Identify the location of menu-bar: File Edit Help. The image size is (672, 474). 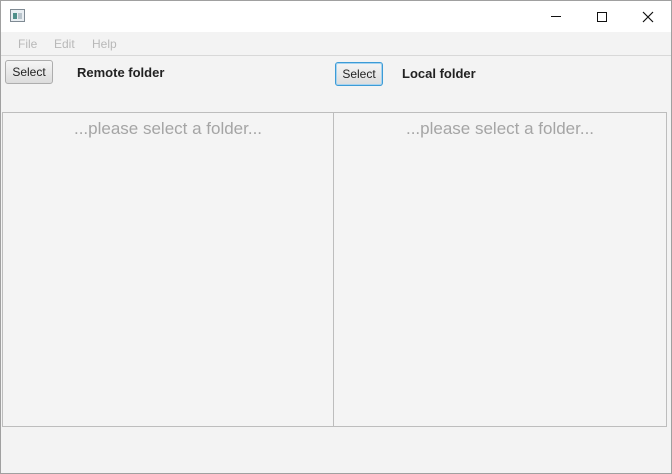
(336, 44).